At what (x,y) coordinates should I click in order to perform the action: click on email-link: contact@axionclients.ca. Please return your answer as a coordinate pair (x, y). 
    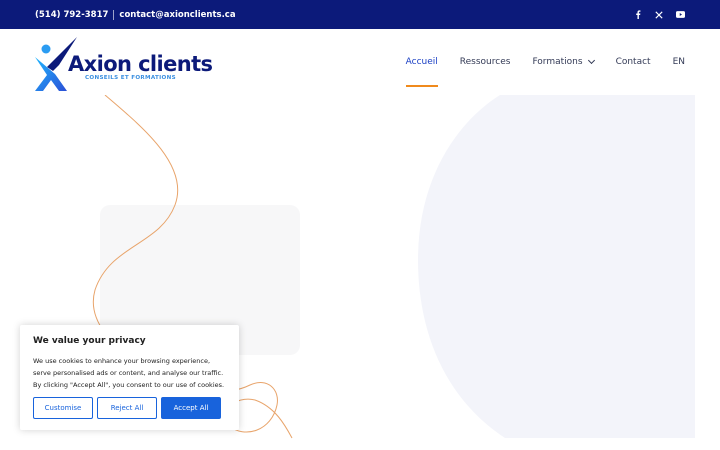
    Looking at the image, I should click on (174, 15).